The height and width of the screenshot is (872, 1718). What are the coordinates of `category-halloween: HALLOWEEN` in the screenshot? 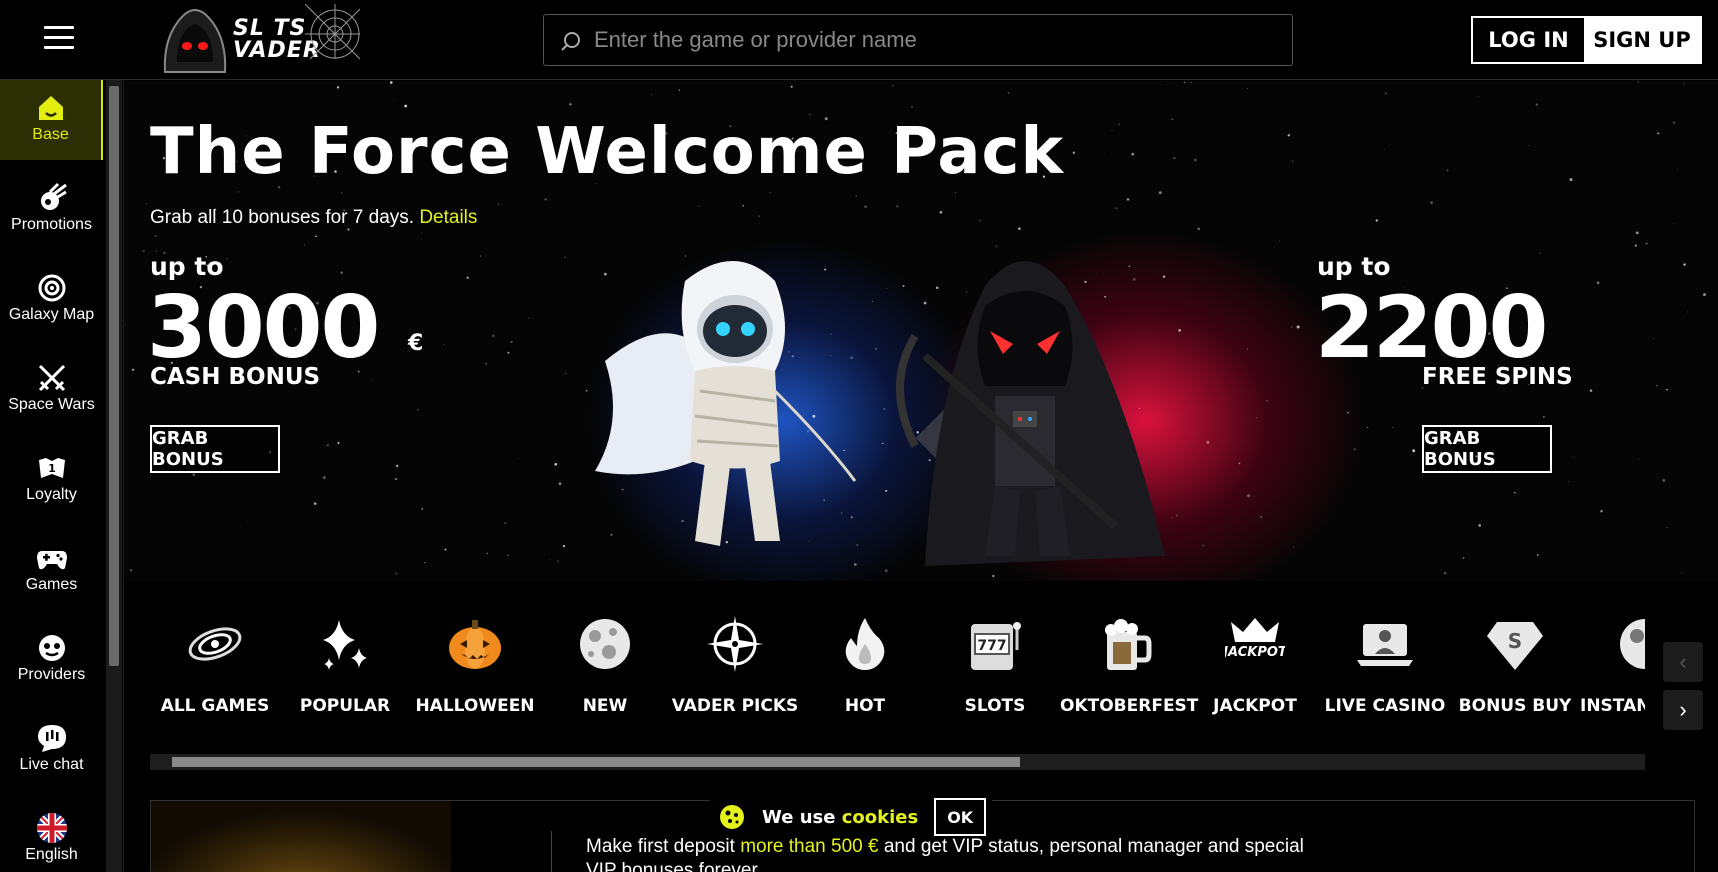 It's located at (475, 665).